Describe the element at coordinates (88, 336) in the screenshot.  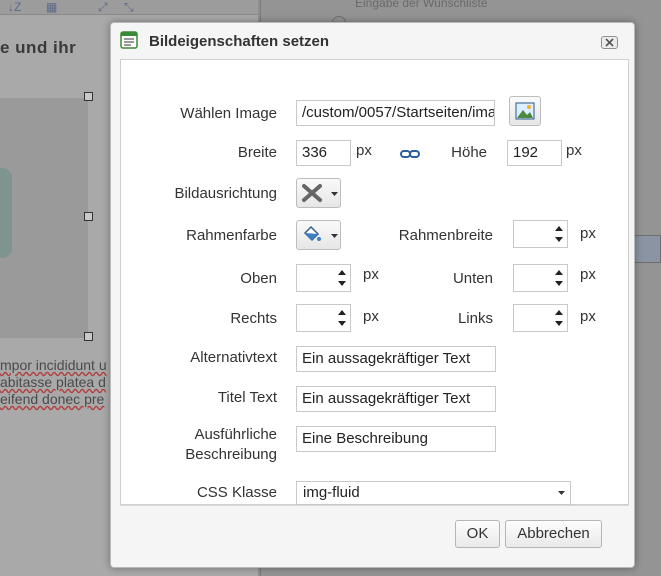
I see `resize-handle-bottom-right` at that location.